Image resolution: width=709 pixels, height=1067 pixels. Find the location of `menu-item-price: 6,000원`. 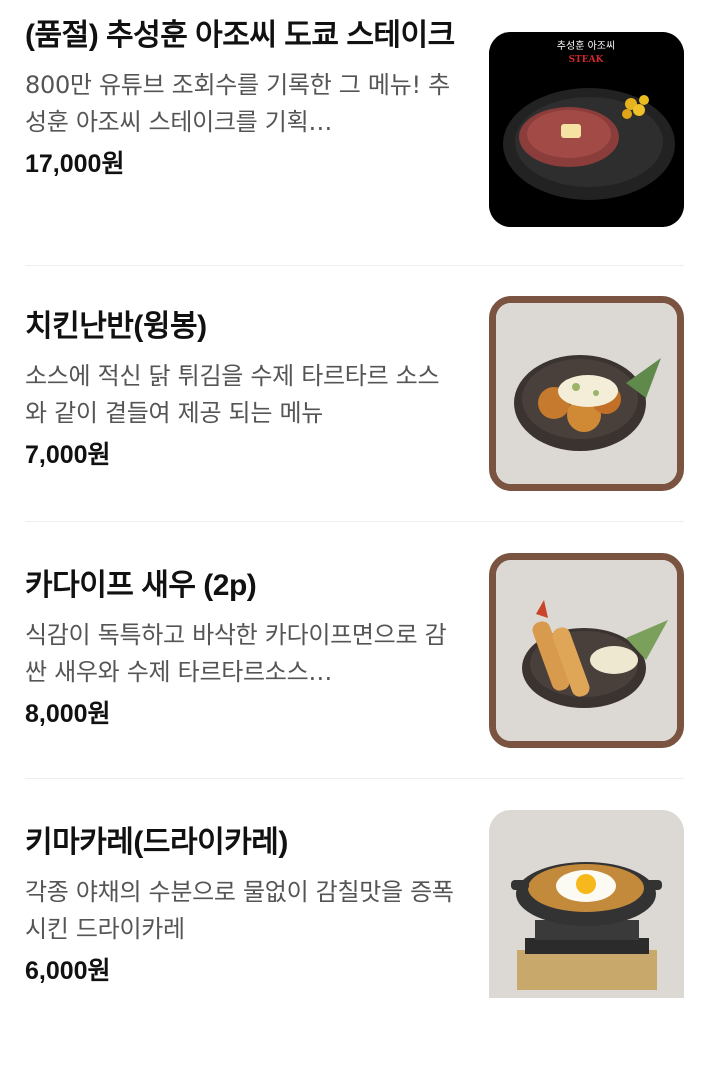

menu-item-price: 6,000원 is located at coordinates (68, 971).